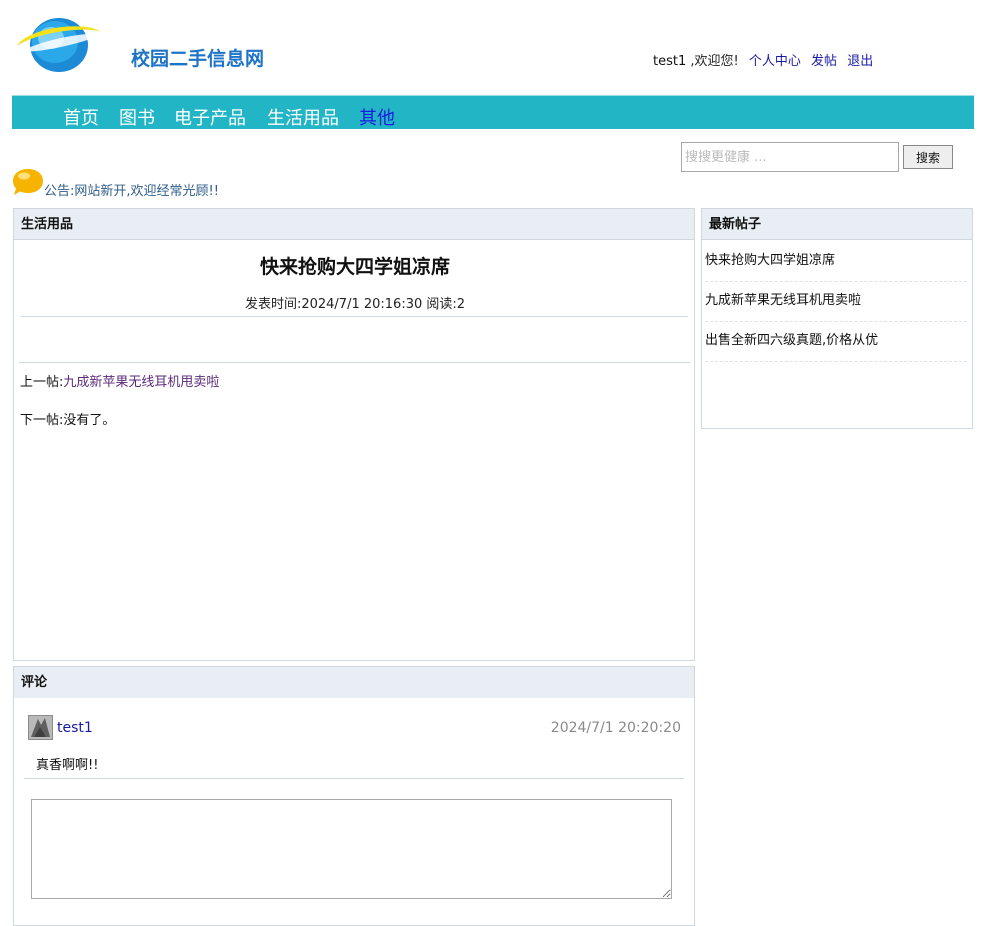 Image resolution: width=981 pixels, height=926 pixels. I want to click on latest-post-item: 快来抢购大四学姐凉席, so click(836, 261).